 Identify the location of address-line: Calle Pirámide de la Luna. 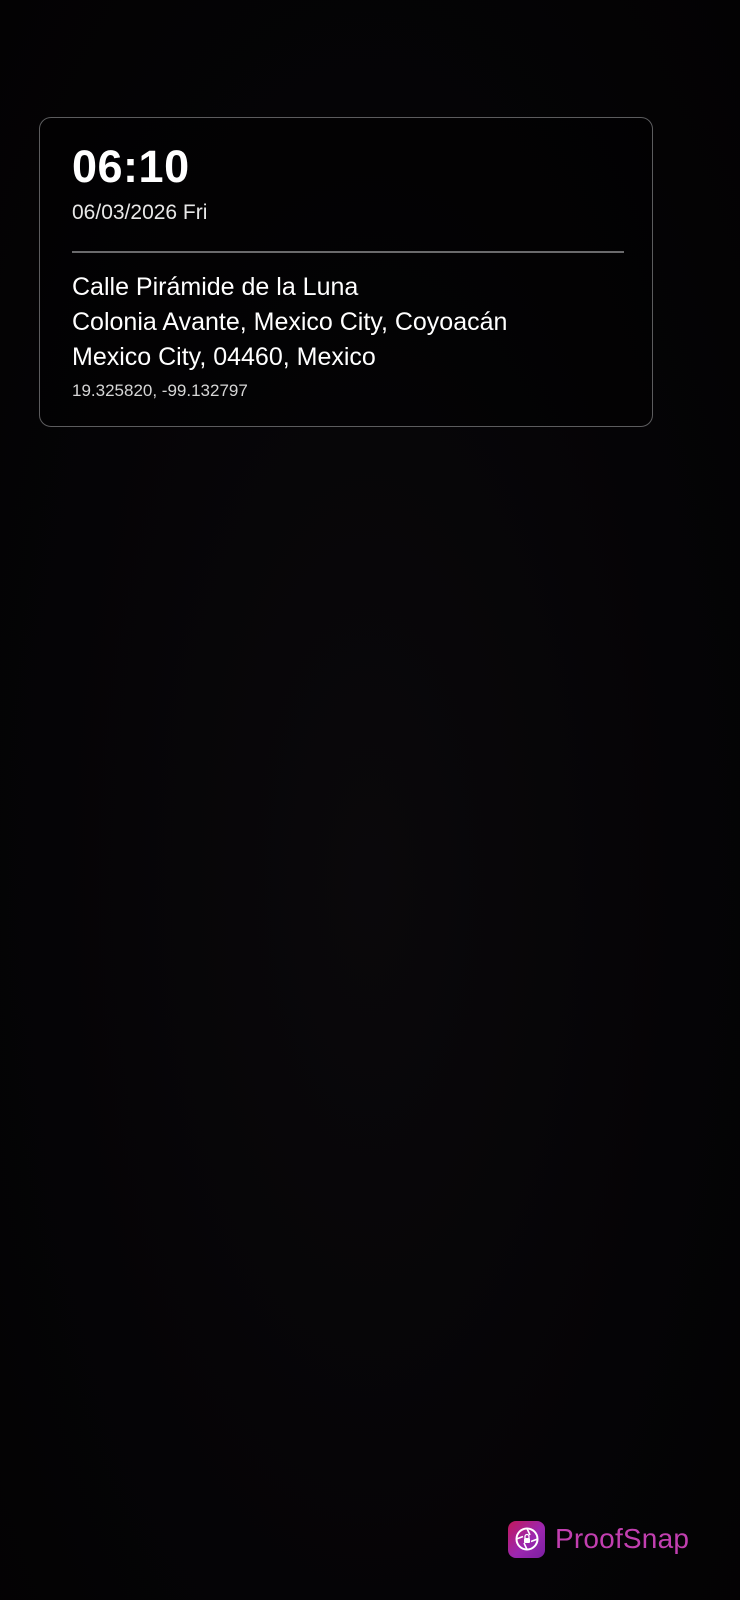
(215, 287).